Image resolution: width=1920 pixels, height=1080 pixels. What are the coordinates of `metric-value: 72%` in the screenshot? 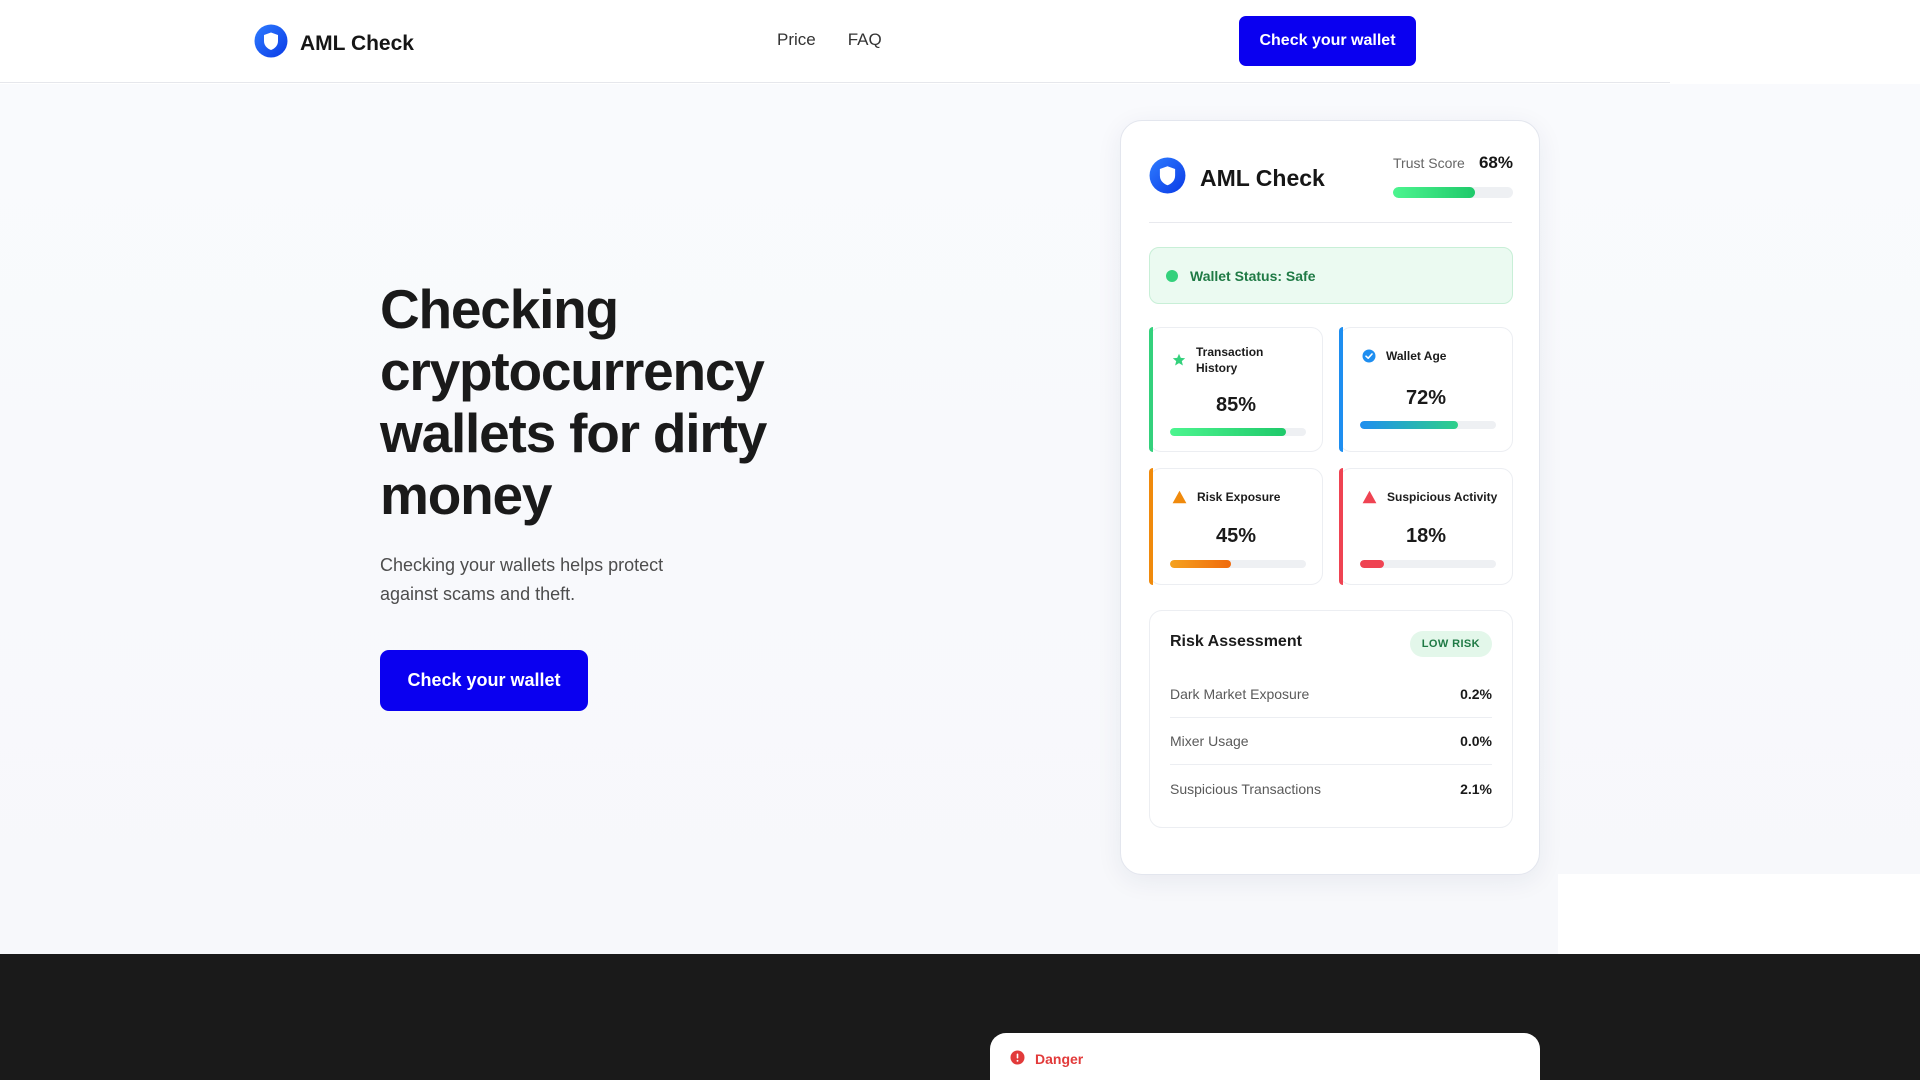 It's located at (1426, 398).